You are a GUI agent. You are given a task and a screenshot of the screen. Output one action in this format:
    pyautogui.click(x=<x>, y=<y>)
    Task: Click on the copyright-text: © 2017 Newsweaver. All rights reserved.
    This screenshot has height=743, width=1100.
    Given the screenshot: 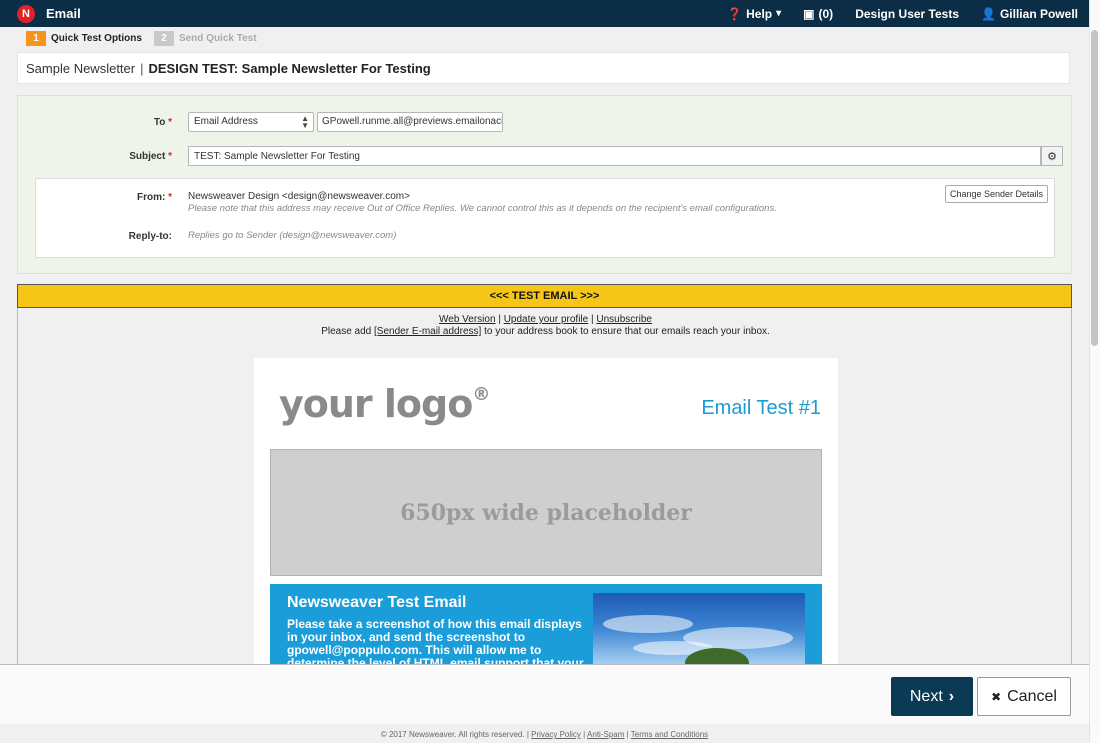 What is the action you would take?
    pyautogui.click(x=452, y=734)
    